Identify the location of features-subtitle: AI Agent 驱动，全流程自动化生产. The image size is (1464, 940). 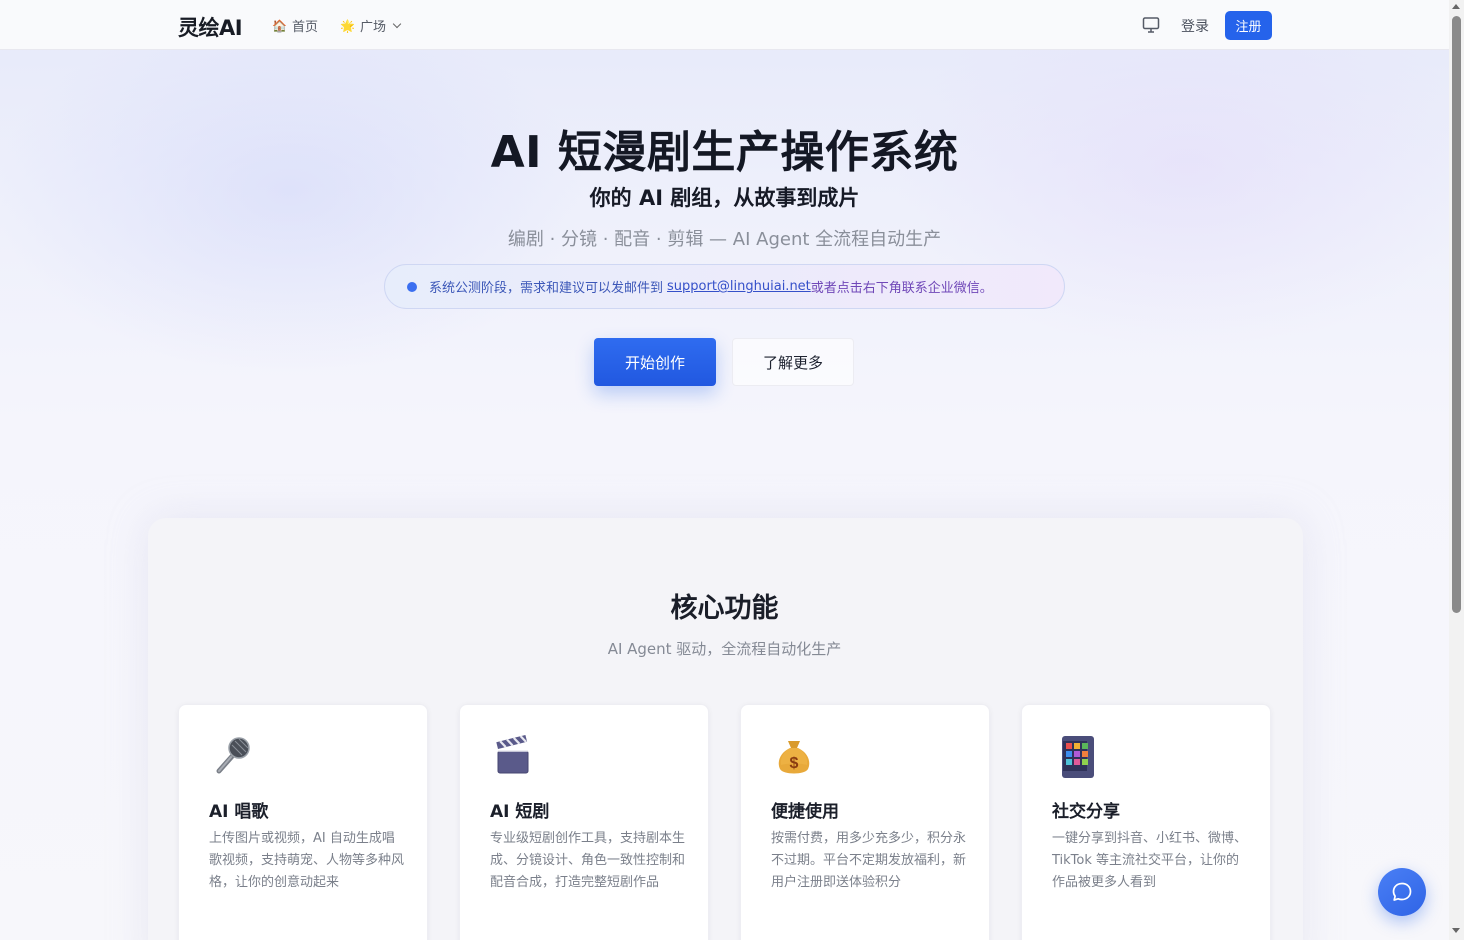
(724, 649).